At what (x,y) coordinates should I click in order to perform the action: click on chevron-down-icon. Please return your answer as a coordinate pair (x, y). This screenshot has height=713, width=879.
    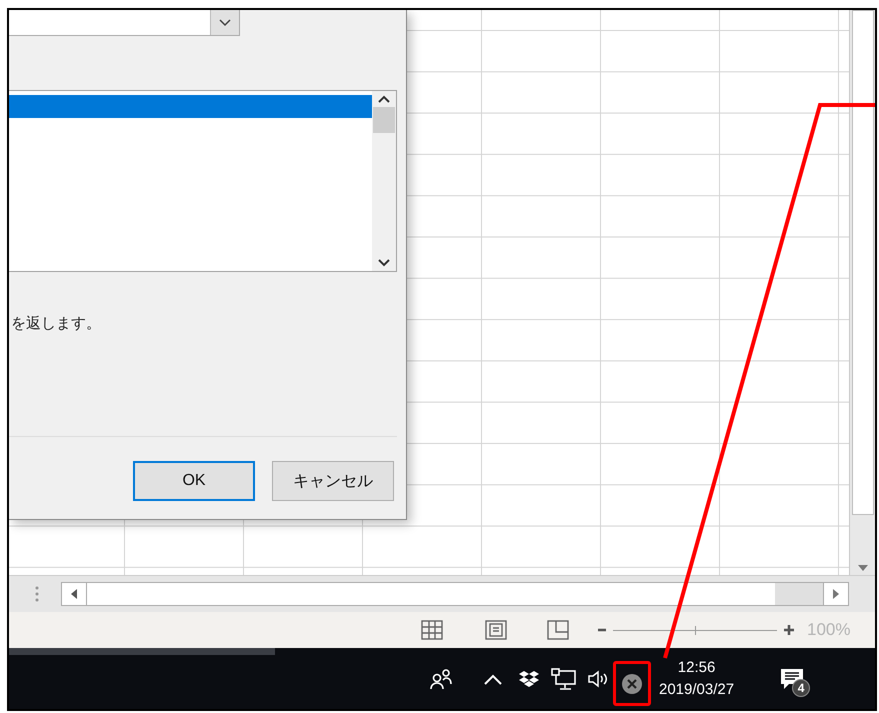
    Looking at the image, I should click on (225, 22).